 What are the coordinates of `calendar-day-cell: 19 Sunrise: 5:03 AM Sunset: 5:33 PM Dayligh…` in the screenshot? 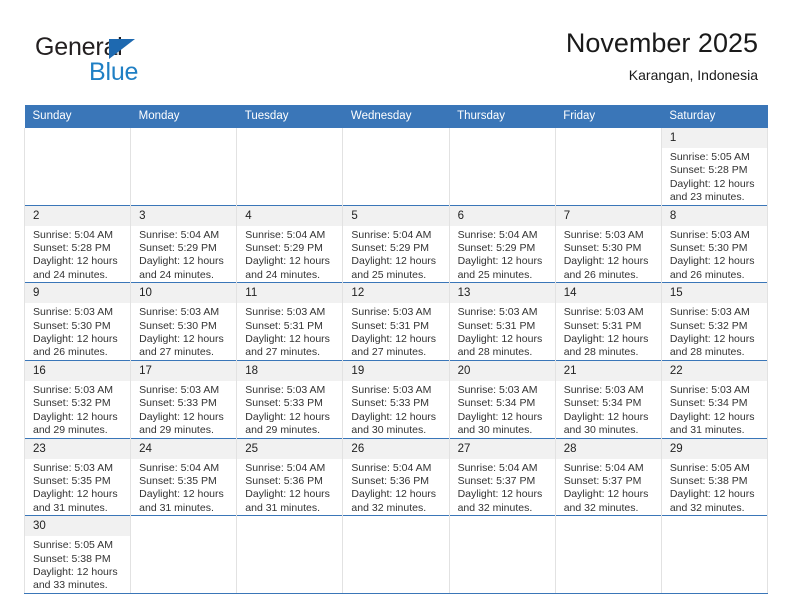 It's located at (396, 398).